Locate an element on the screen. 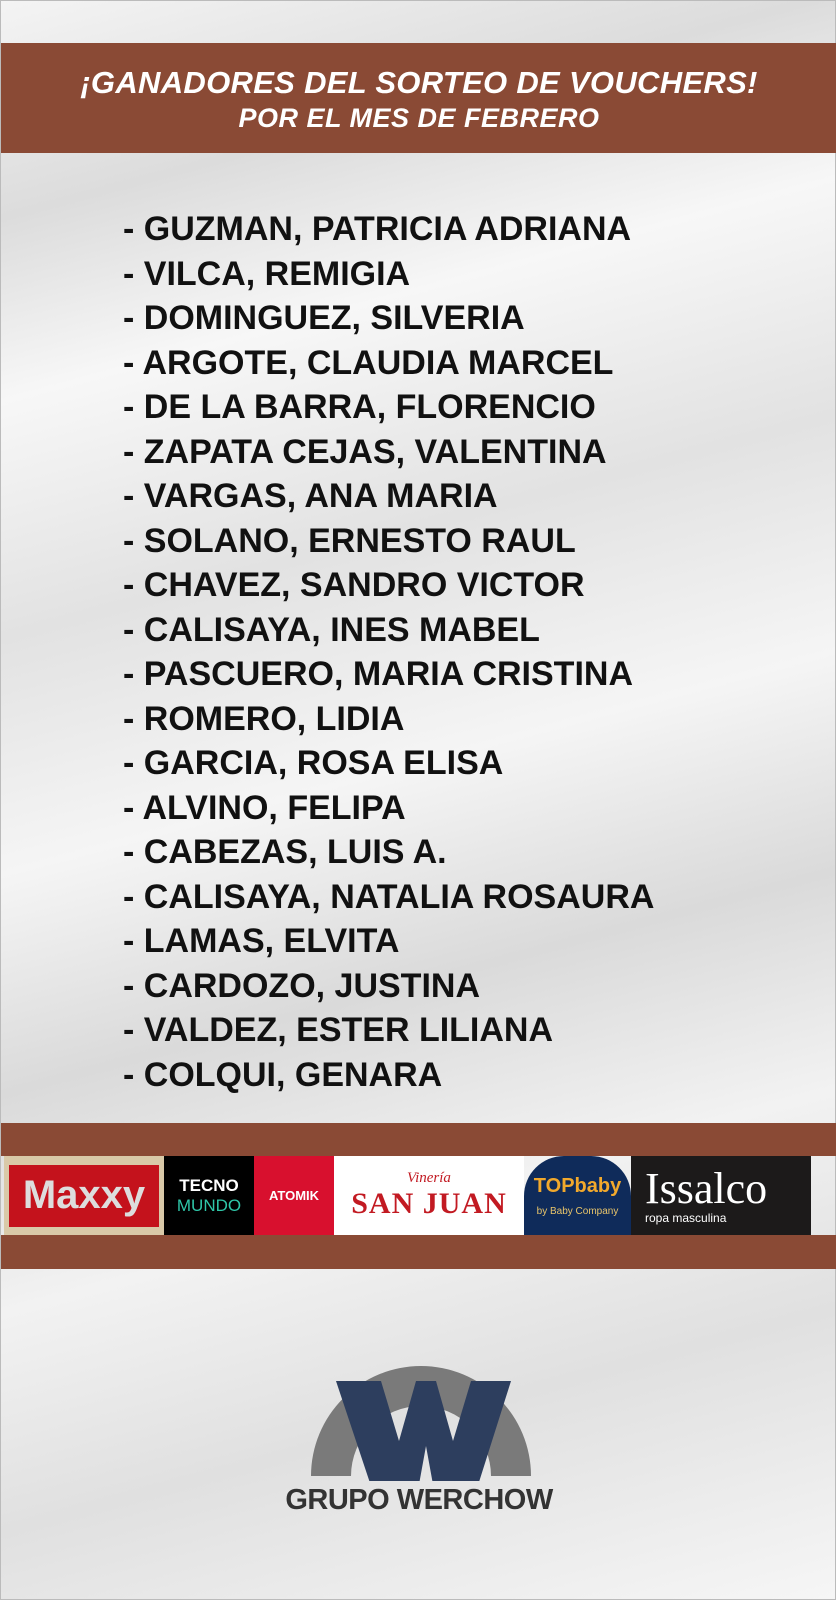 Image resolution: width=836 pixels, height=1600 pixels. brown-band-bottom is located at coordinates (418, 1252).